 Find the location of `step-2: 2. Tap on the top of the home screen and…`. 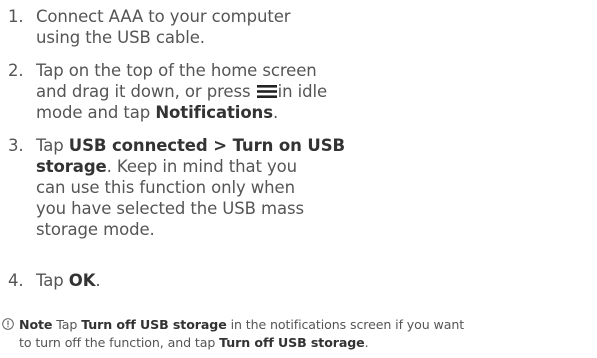

step-2: 2. Tap on the top of the home screen and… is located at coordinates (188, 91).